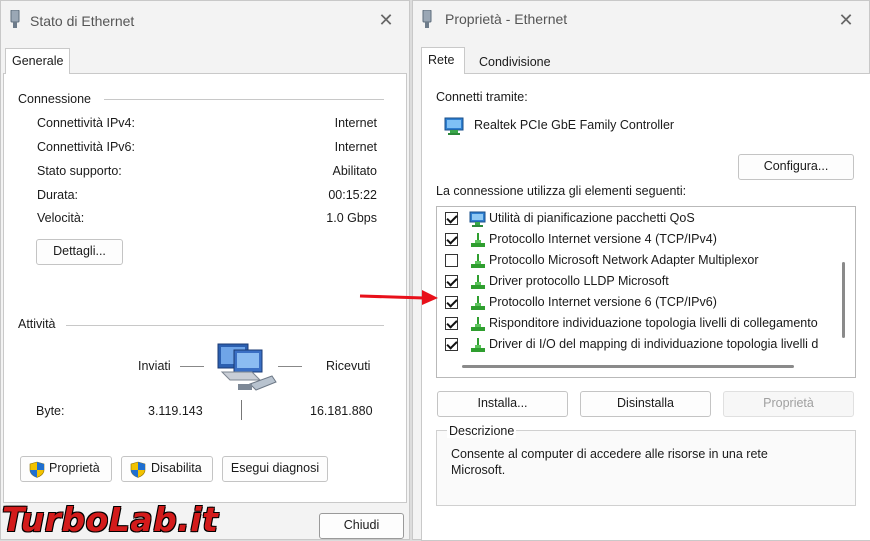 The width and height of the screenshot is (870, 541). Describe the element at coordinates (645, 404) in the screenshot. I see `uninstall-button: Disinstalla` at that location.